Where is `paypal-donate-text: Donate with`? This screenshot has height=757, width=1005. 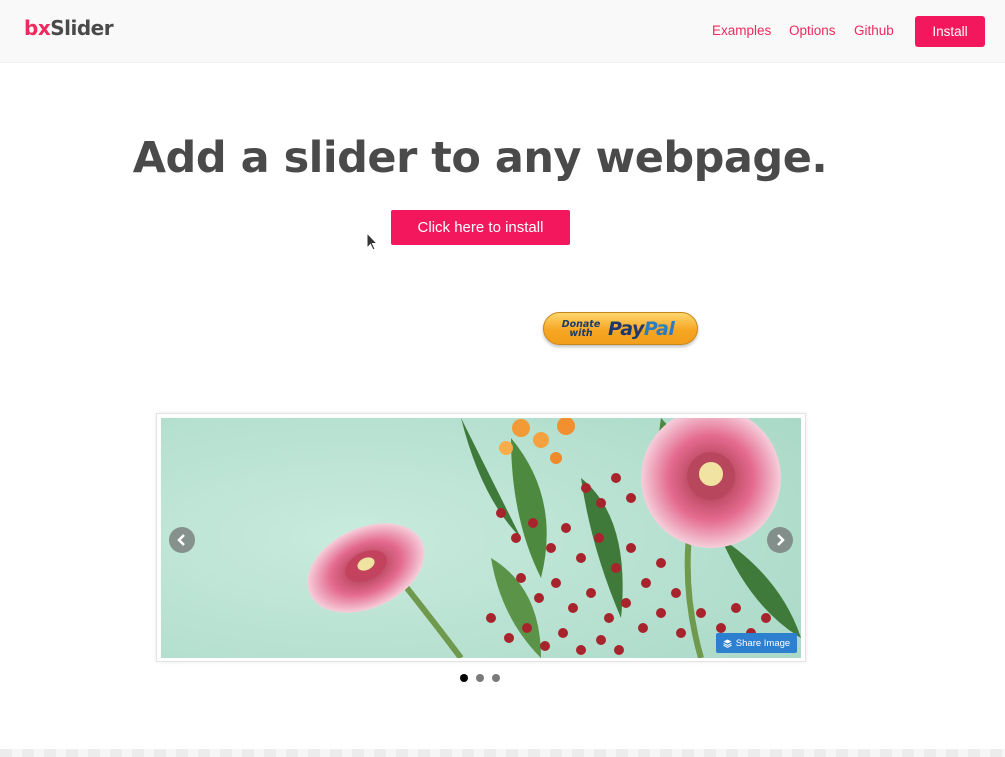
paypal-donate-text: Donate with is located at coordinates (581, 329).